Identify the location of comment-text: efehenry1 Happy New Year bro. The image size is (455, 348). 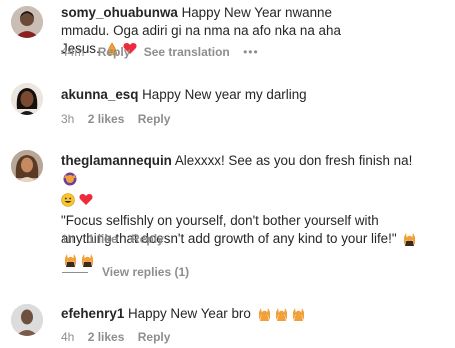
(251, 315).